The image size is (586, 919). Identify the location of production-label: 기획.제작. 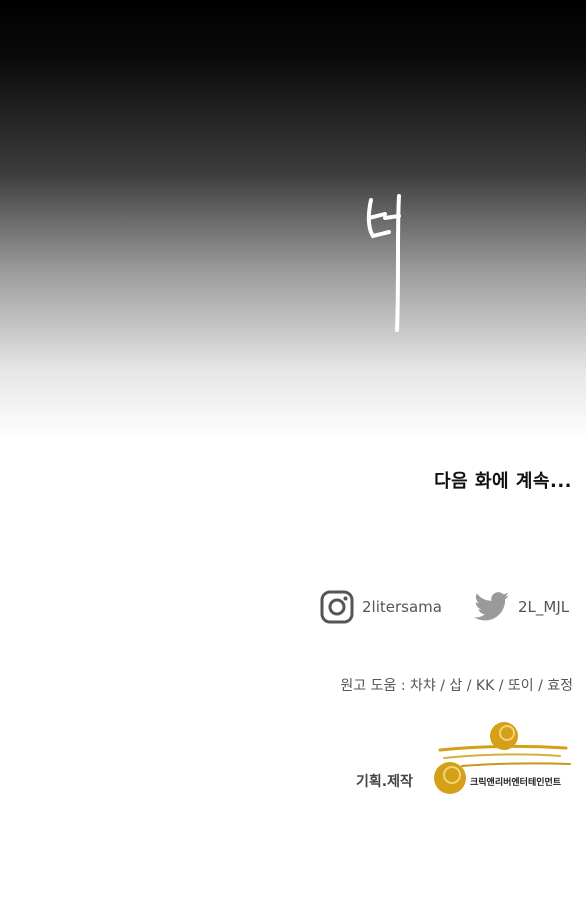
(384, 782).